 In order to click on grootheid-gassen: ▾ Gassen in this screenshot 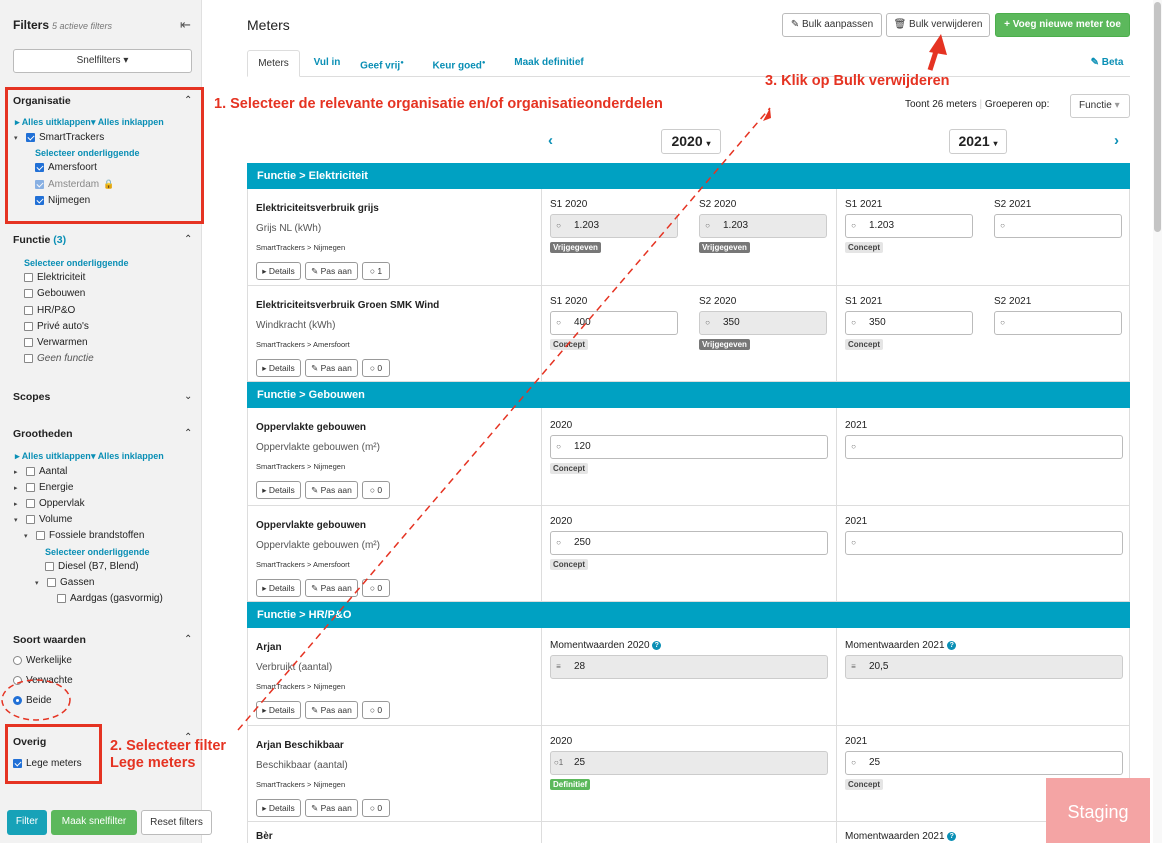, I will do `click(64, 582)`.